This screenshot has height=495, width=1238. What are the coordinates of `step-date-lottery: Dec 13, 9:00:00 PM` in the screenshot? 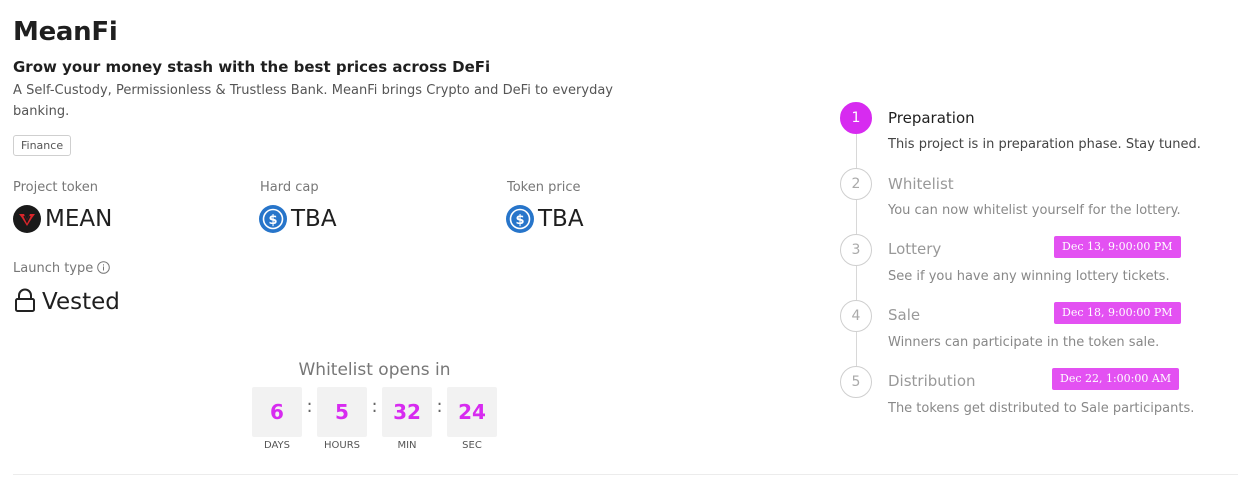 It's located at (1117, 247).